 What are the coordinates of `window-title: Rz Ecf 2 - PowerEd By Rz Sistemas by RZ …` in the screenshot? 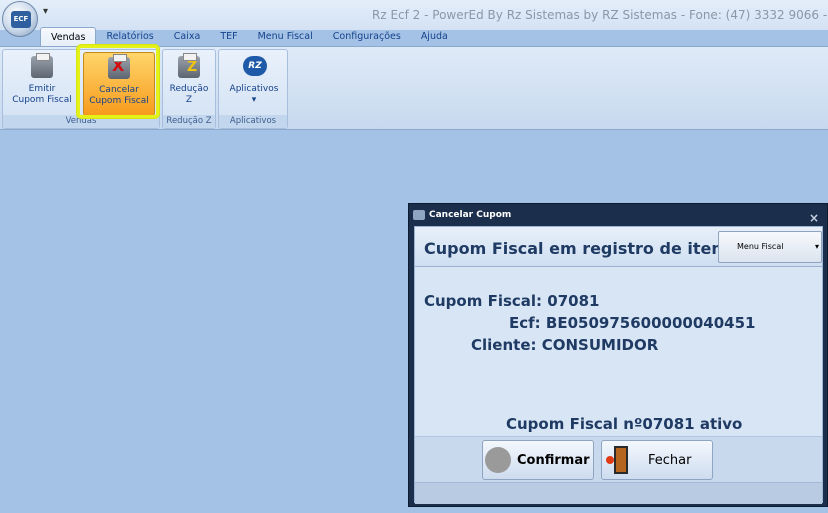 It's located at (600, 15).